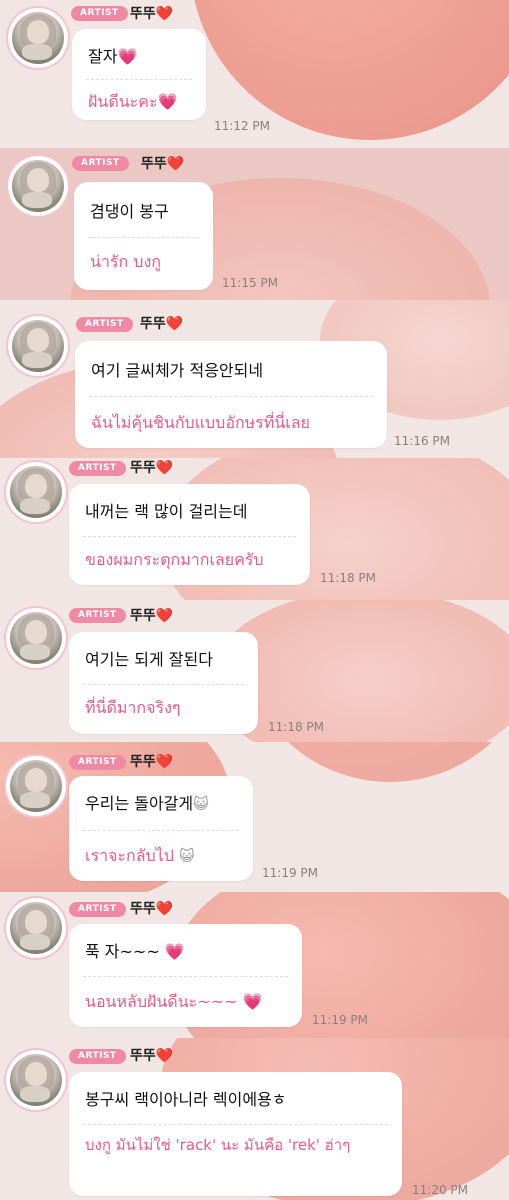 This screenshot has height=1200, width=509. I want to click on timestamp: 11:16 PM, so click(422, 441).